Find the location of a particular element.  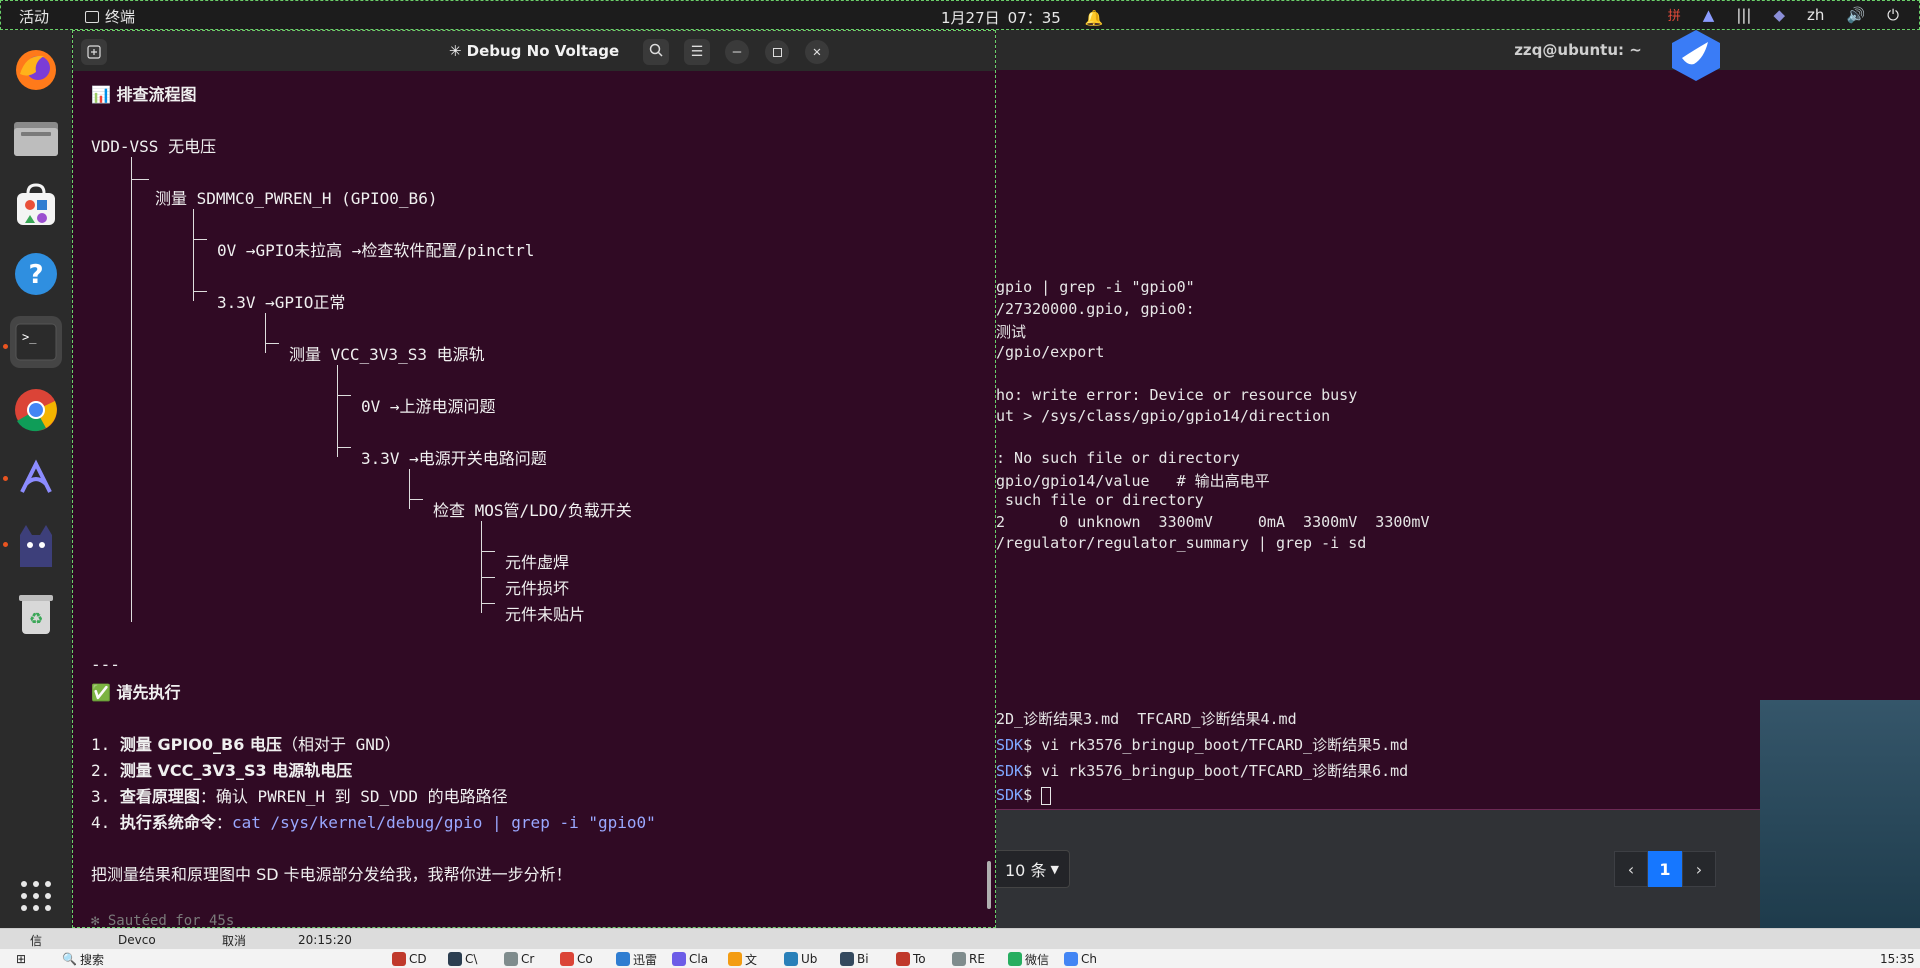

taskbar-tab: 取消 is located at coordinates (234, 940).